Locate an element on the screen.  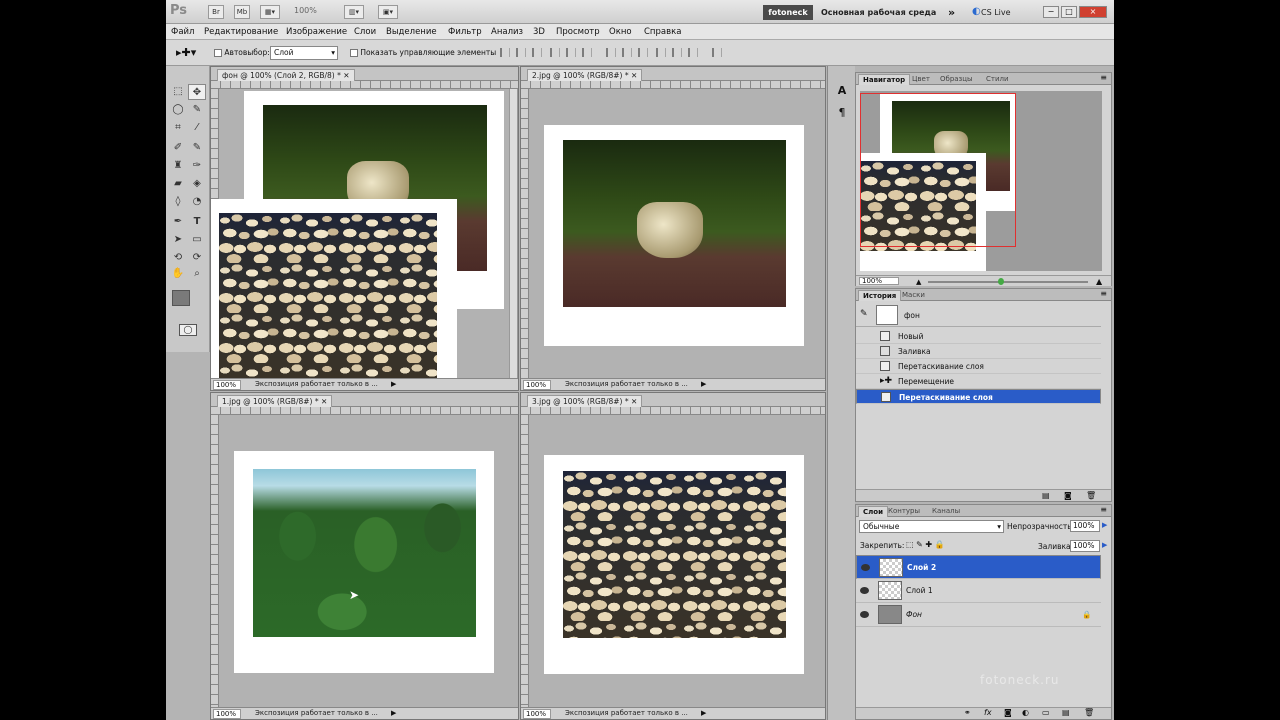
dodge-tool-icon: ◔ is located at coordinates (197, 202).